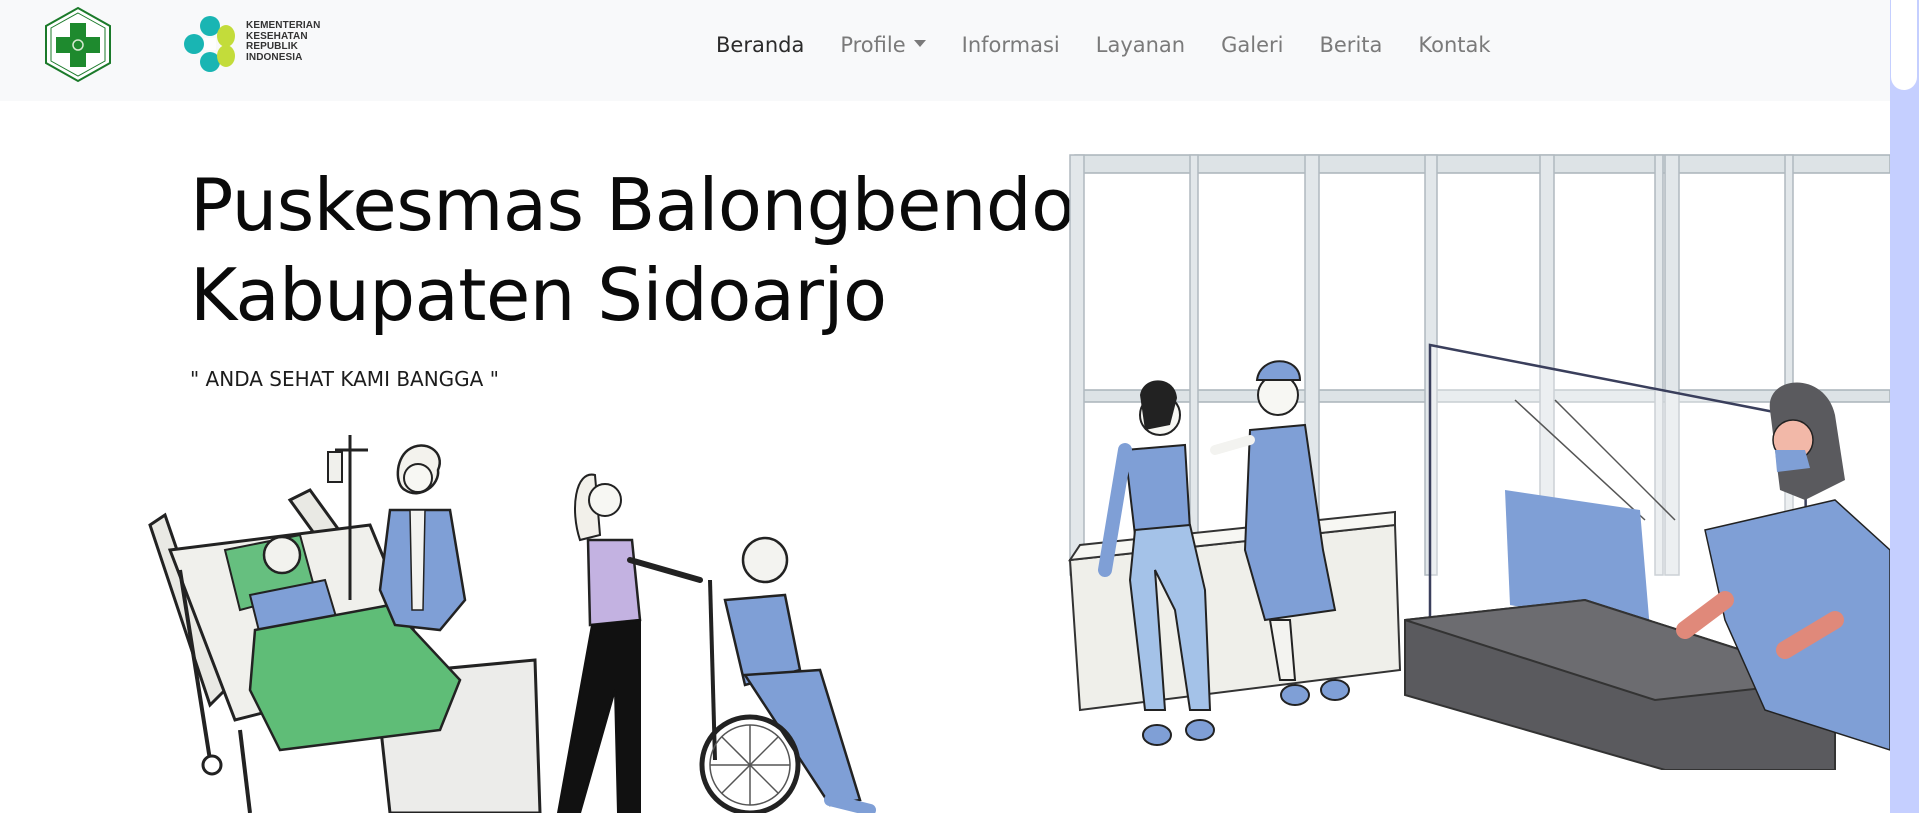 The height and width of the screenshot is (813, 1919). I want to click on scrollbar-thumb, so click(1904, 45).